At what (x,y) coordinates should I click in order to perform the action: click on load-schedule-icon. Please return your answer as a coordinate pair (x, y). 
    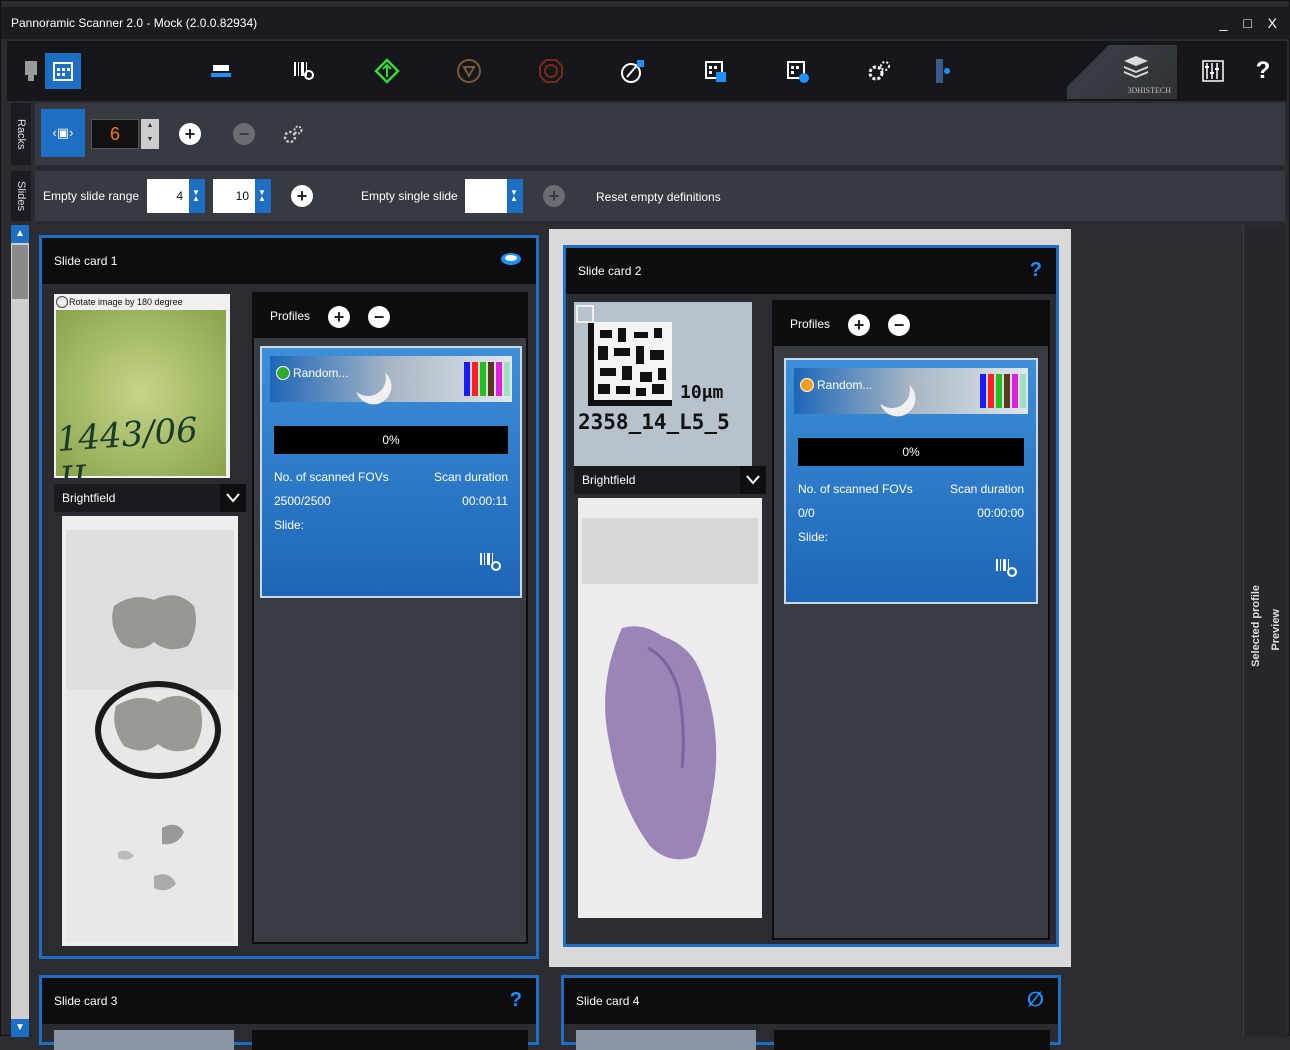
    Looking at the image, I should click on (797, 71).